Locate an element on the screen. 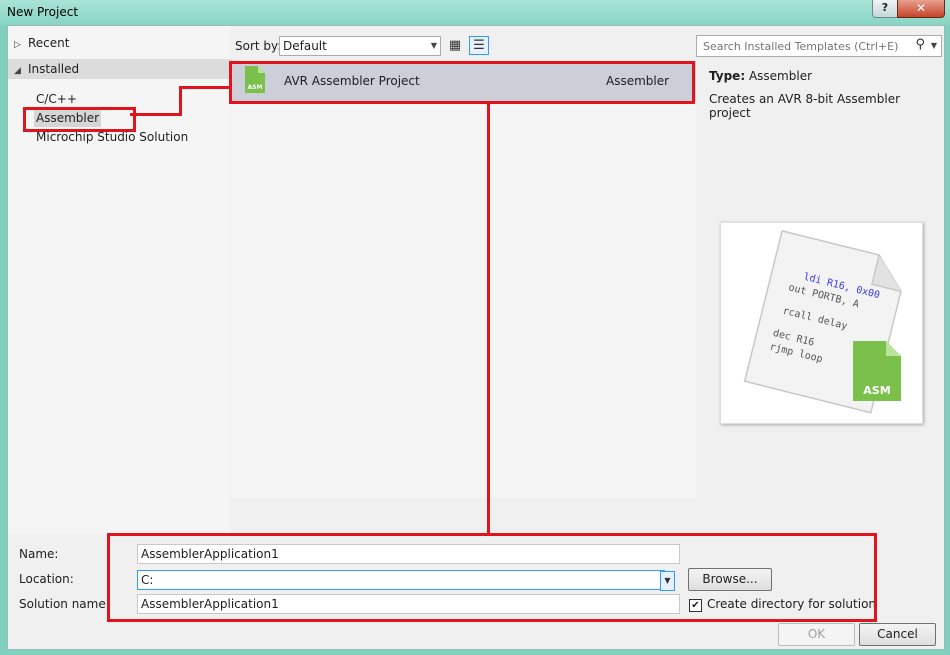  medium-icons-view-button: ▦ is located at coordinates (455, 45).